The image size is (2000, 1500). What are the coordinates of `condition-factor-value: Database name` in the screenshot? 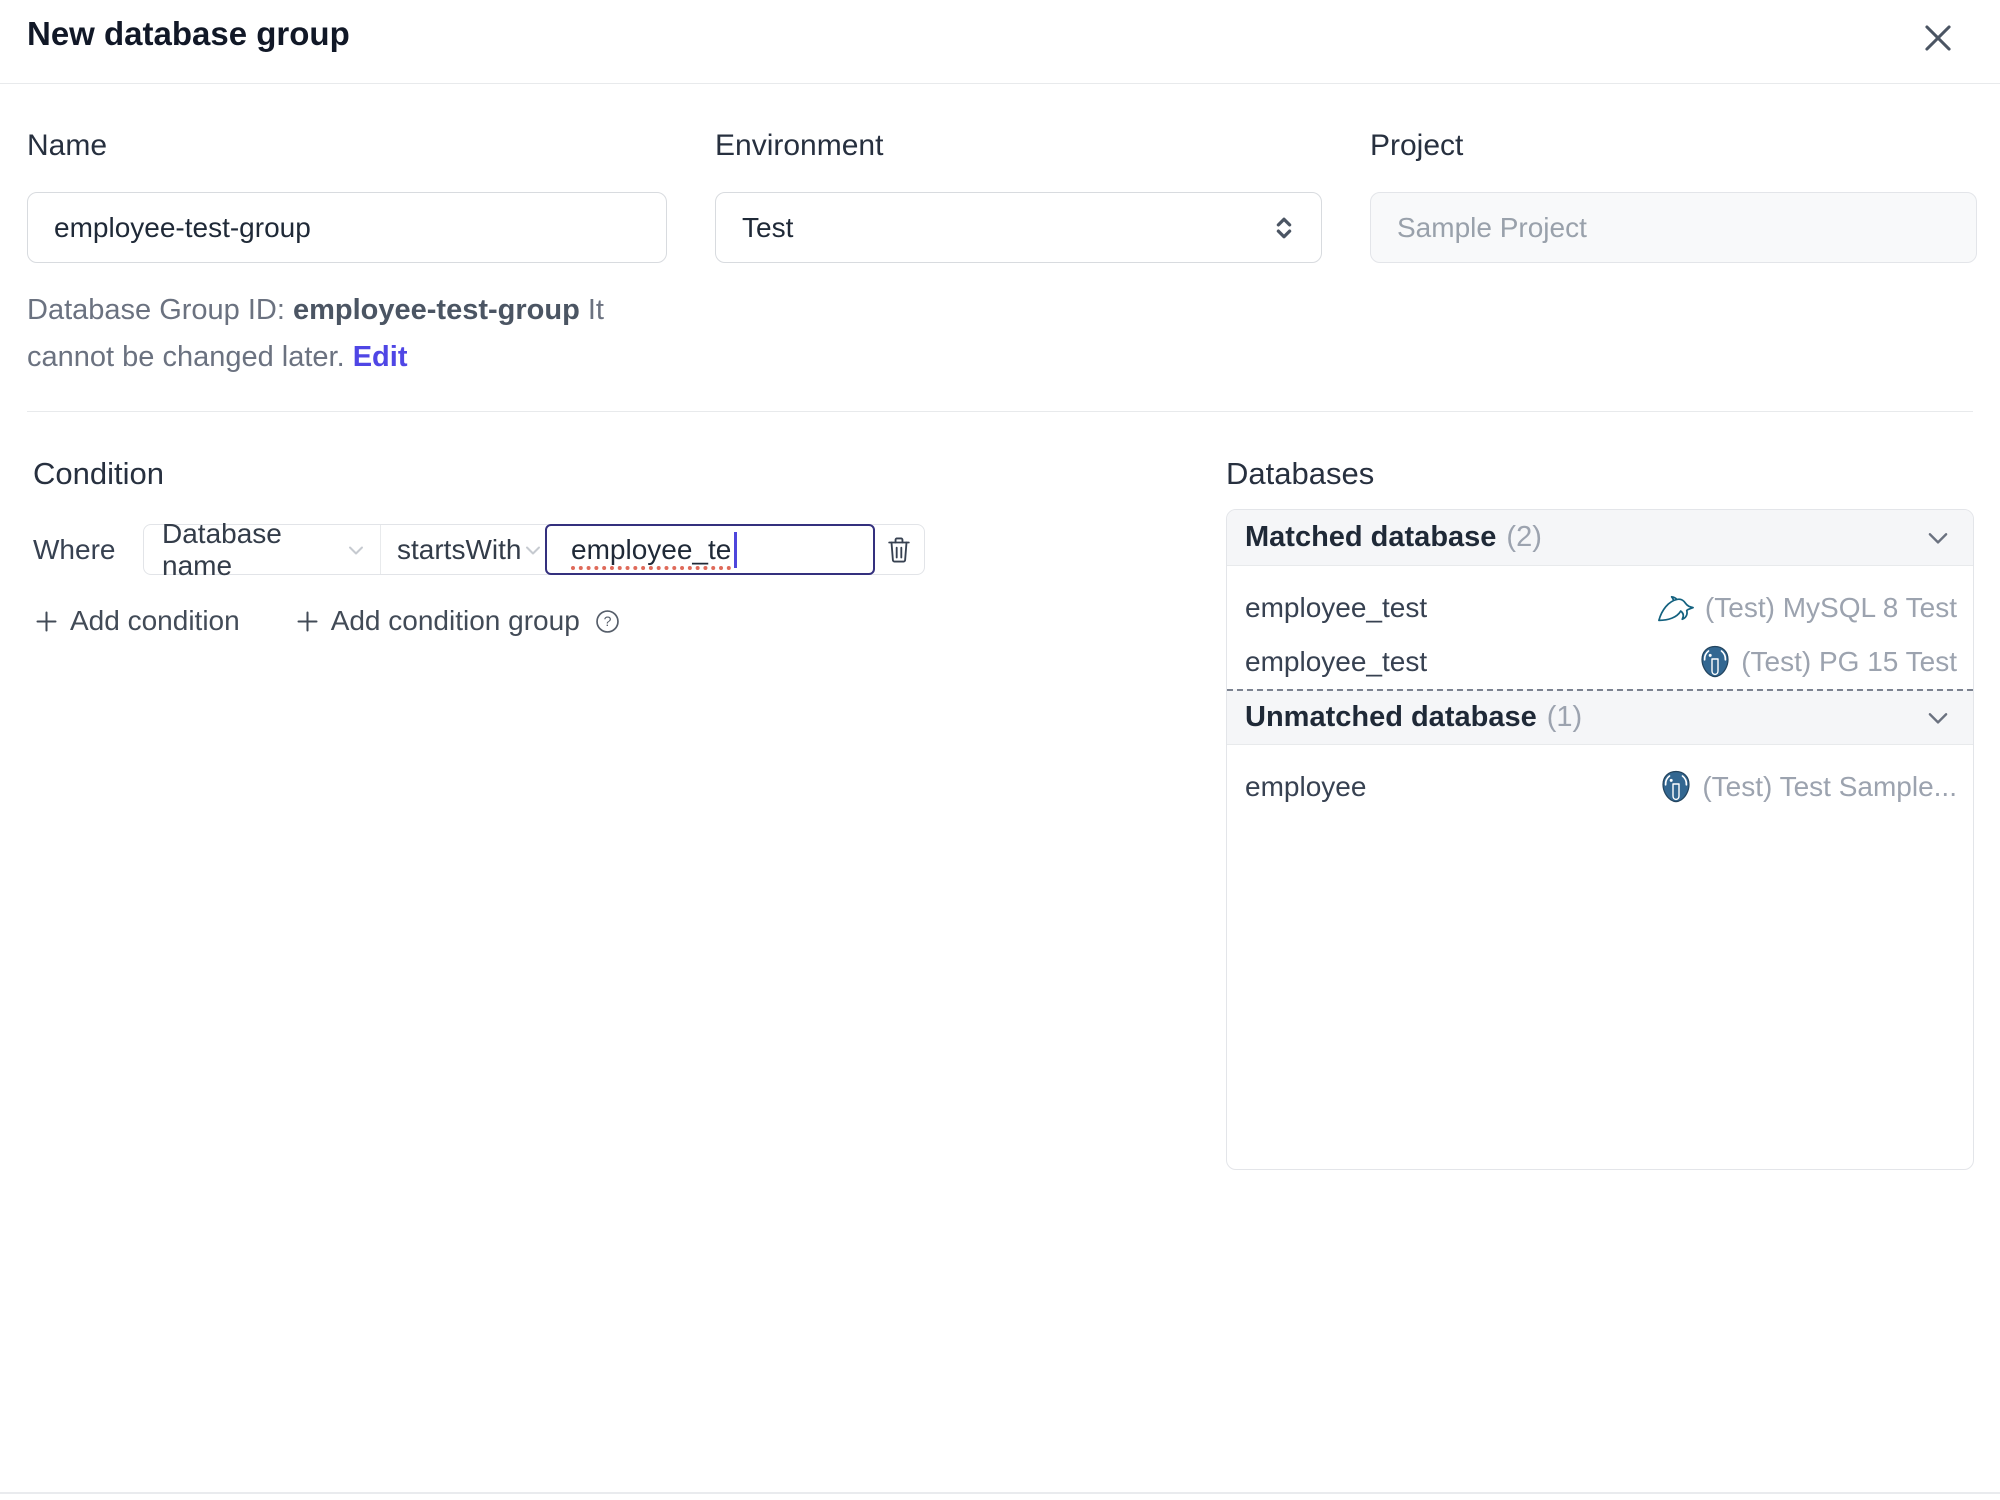 It's located at (222, 549).